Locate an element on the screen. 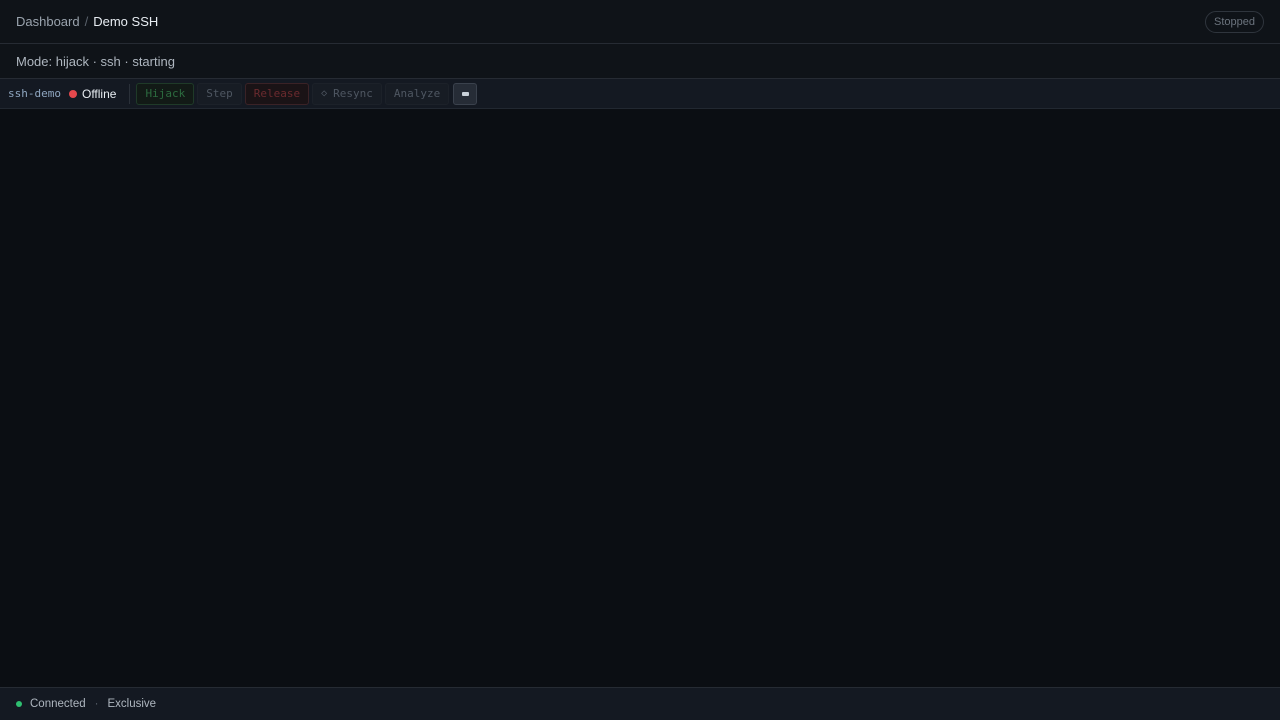 The image size is (1280, 720). breadcrumb: Dashboard / Demo SSH is located at coordinates (87, 21).